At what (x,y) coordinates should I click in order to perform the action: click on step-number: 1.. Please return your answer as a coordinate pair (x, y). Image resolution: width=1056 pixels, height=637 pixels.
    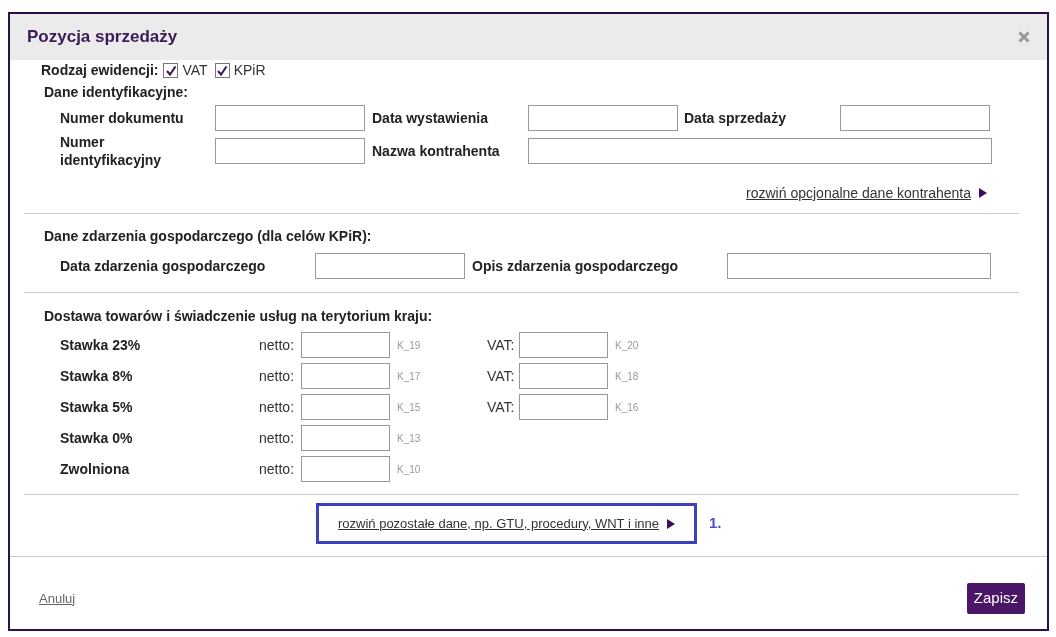
    Looking at the image, I should click on (716, 523).